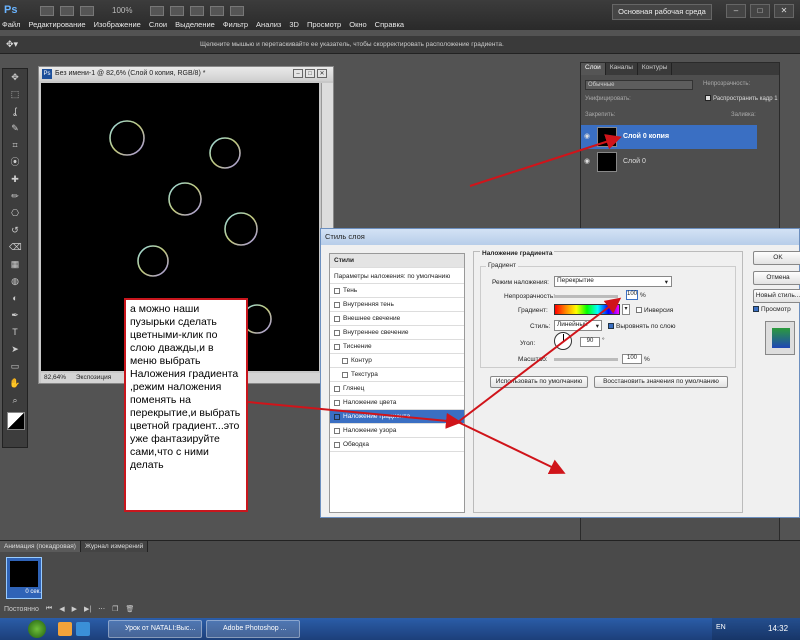  What do you see at coordinates (21, 609) in the screenshot?
I see `loop-select: Постоянно` at bounding box center [21, 609].